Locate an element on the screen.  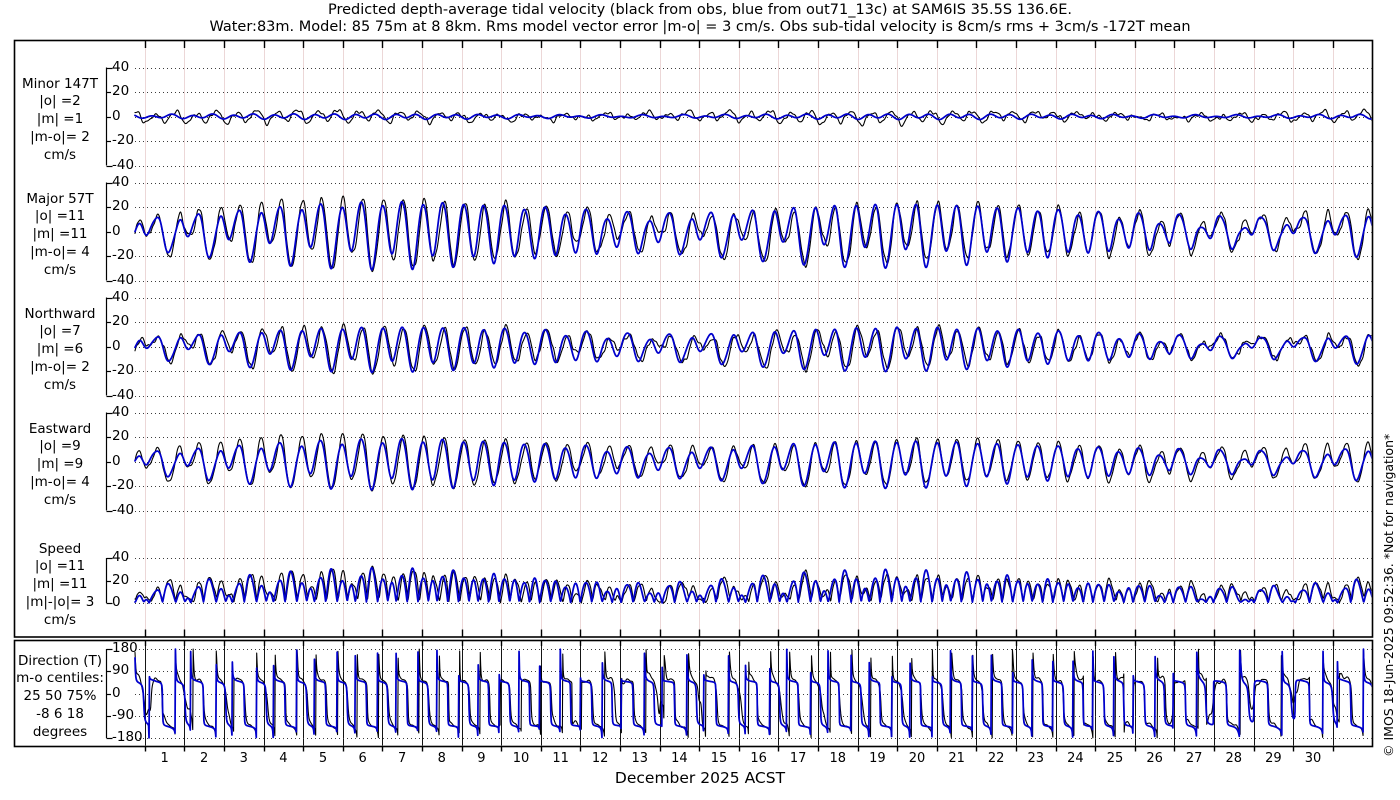
day-tick-label: 6 is located at coordinates (362, 758).